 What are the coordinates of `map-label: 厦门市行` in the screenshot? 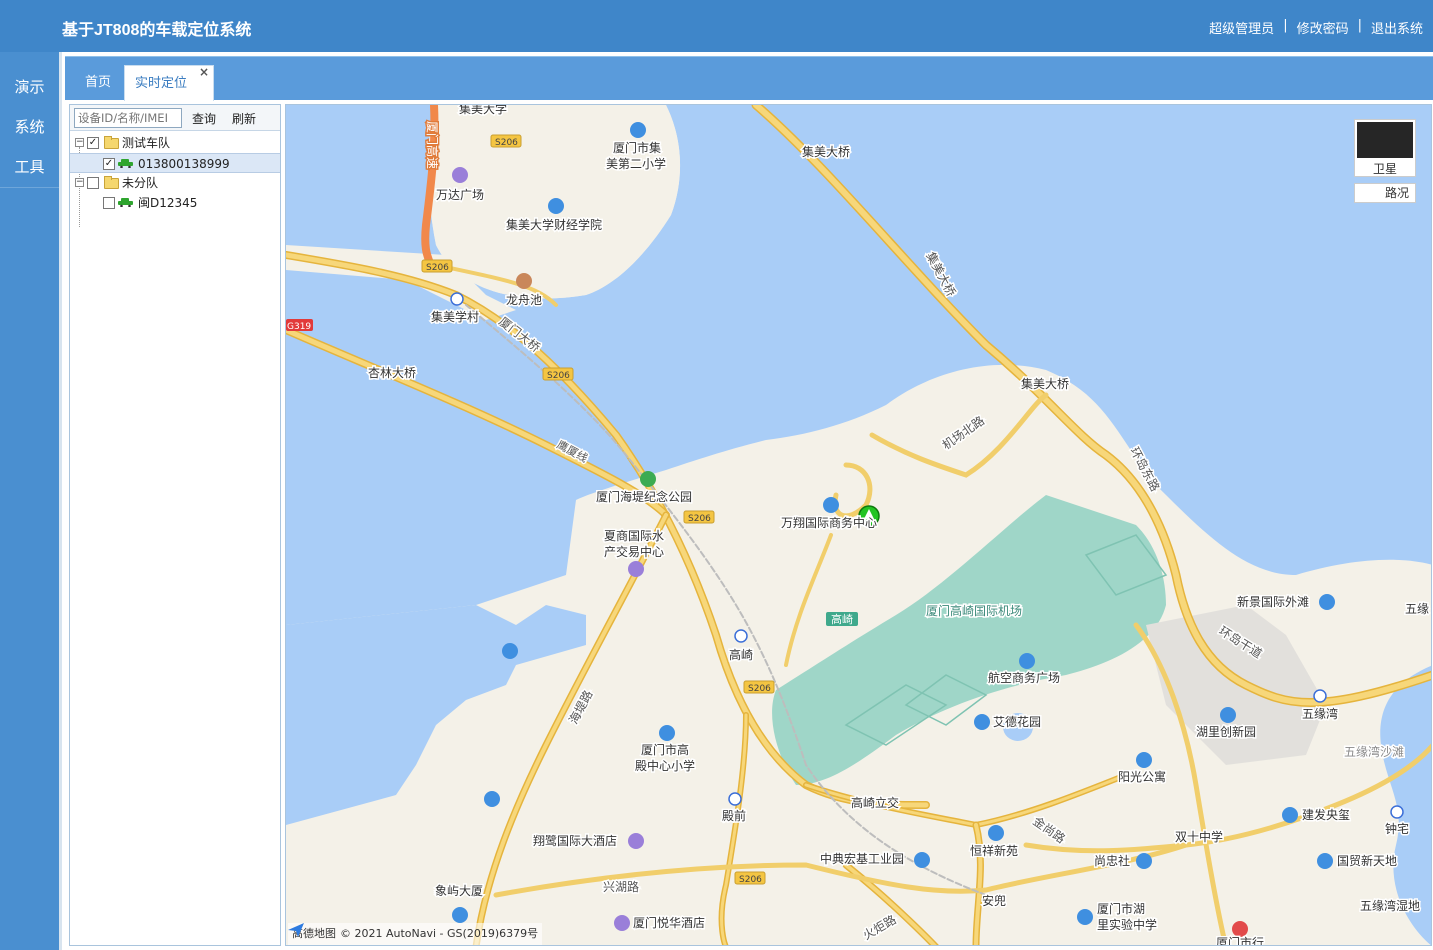 It's located at (1240, 940).